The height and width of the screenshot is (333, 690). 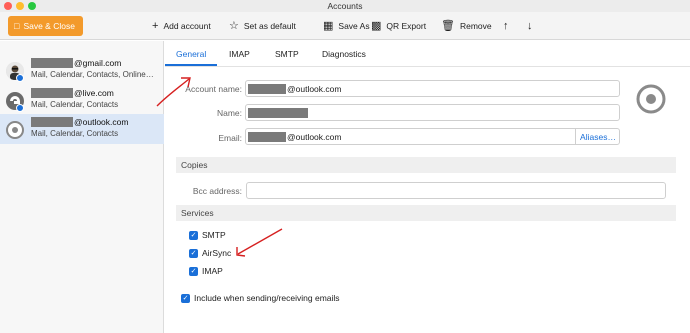 What do you see at coordinates (344, 54) in the screenshot?
I see `tab-diagnostics: Diagnostics` at bounding box center [344, 54].